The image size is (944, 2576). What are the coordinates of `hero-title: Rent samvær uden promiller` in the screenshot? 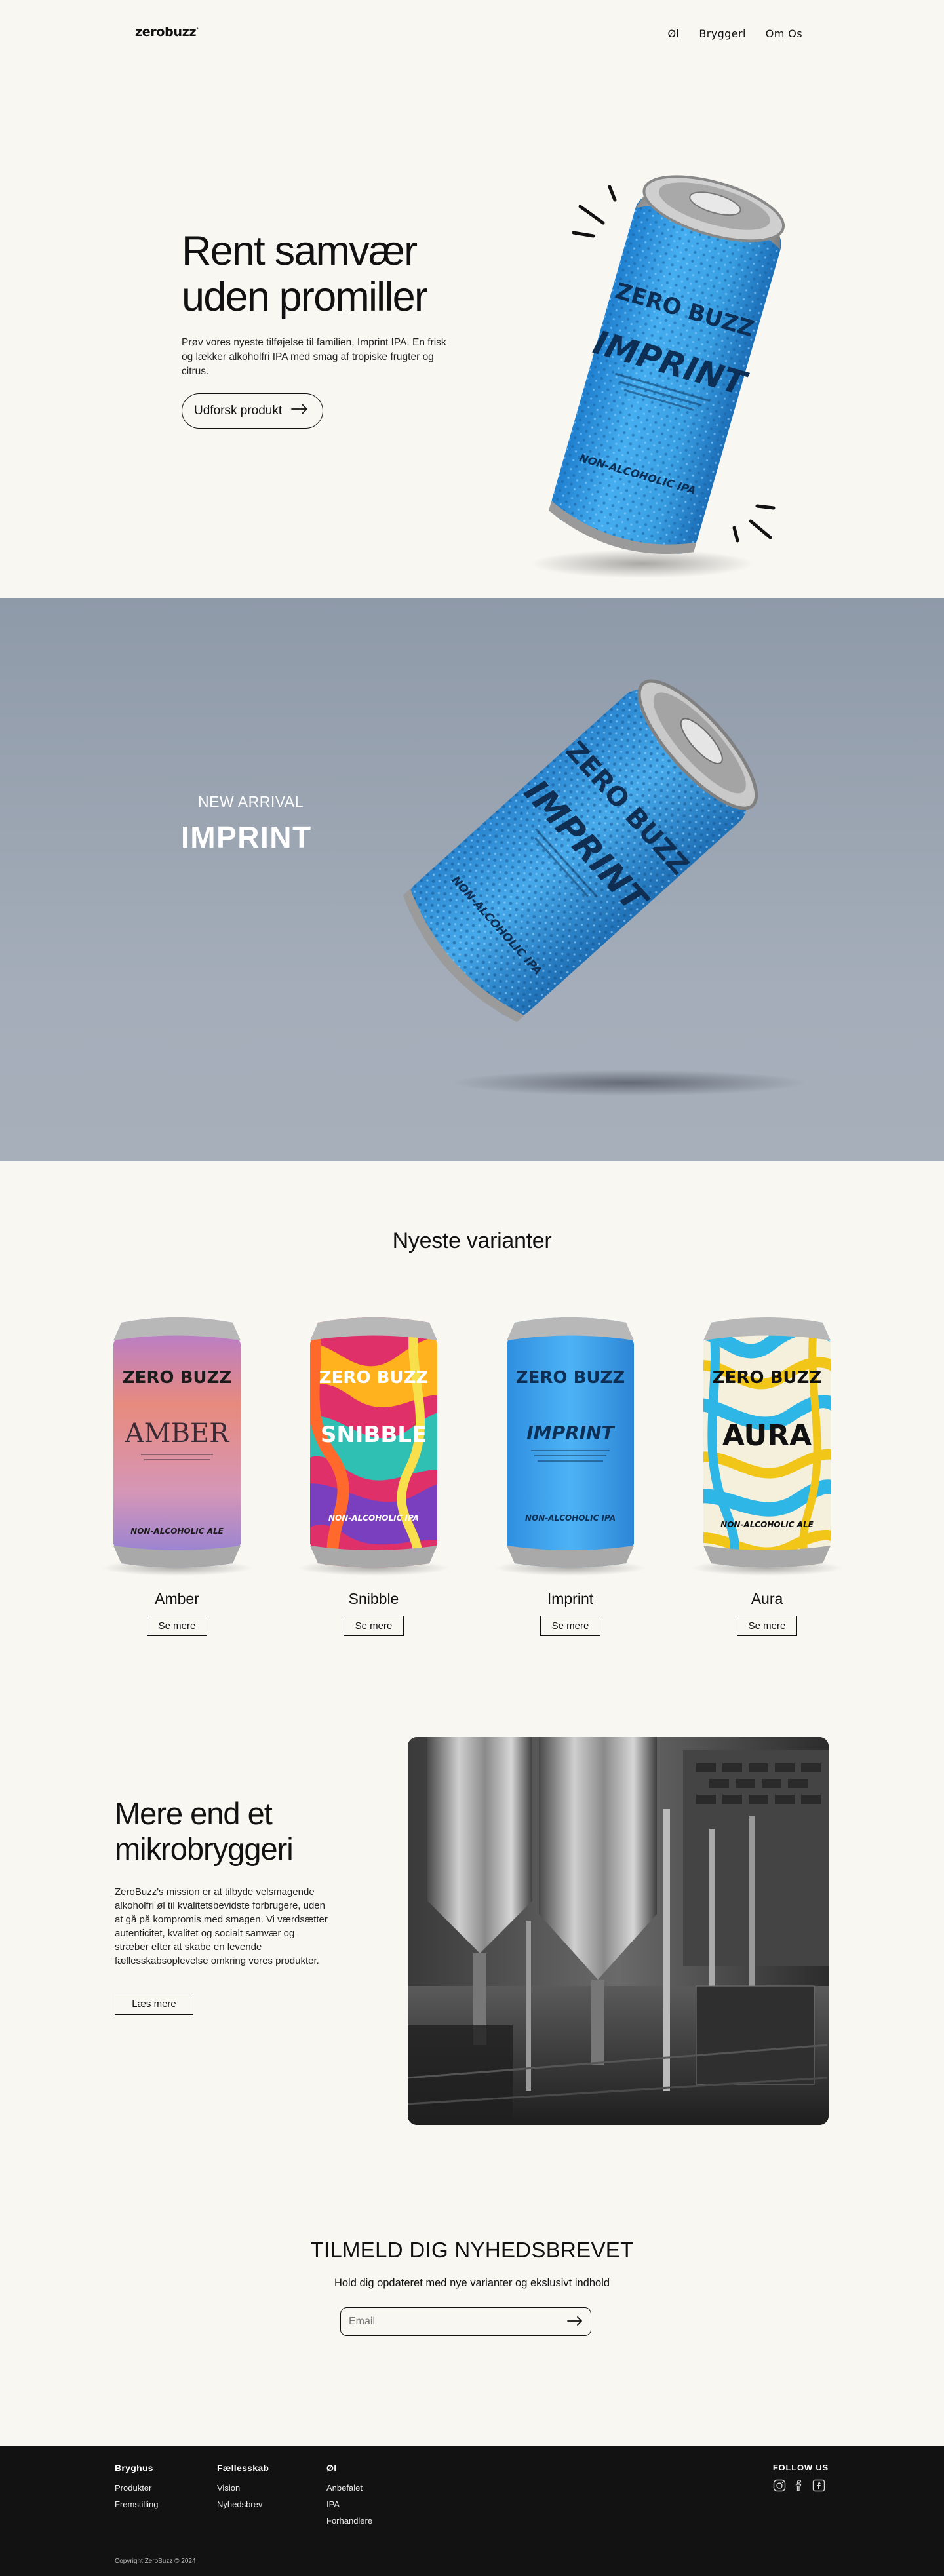 It's located at (322, 274).